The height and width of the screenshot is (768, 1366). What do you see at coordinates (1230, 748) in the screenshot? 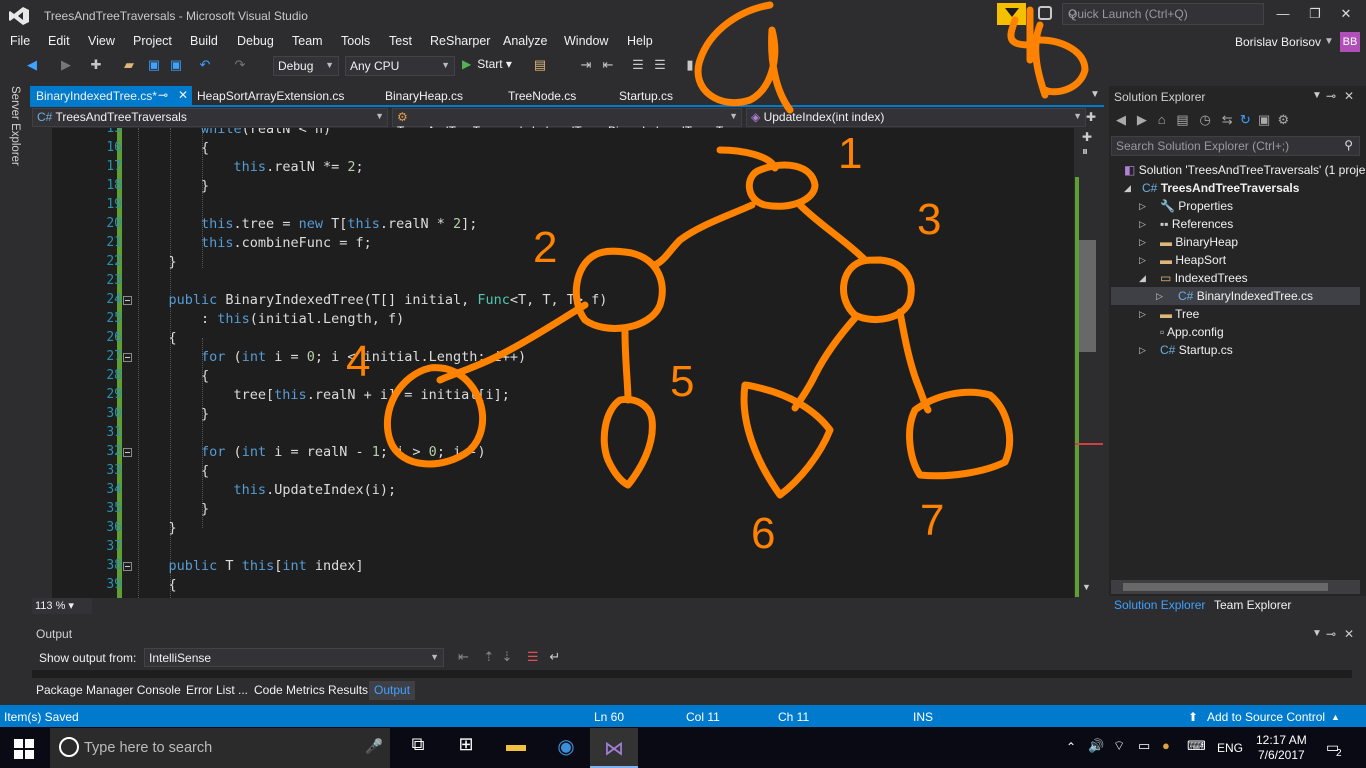
I see `input-language: ENG` at bounding box center [1230, 748].